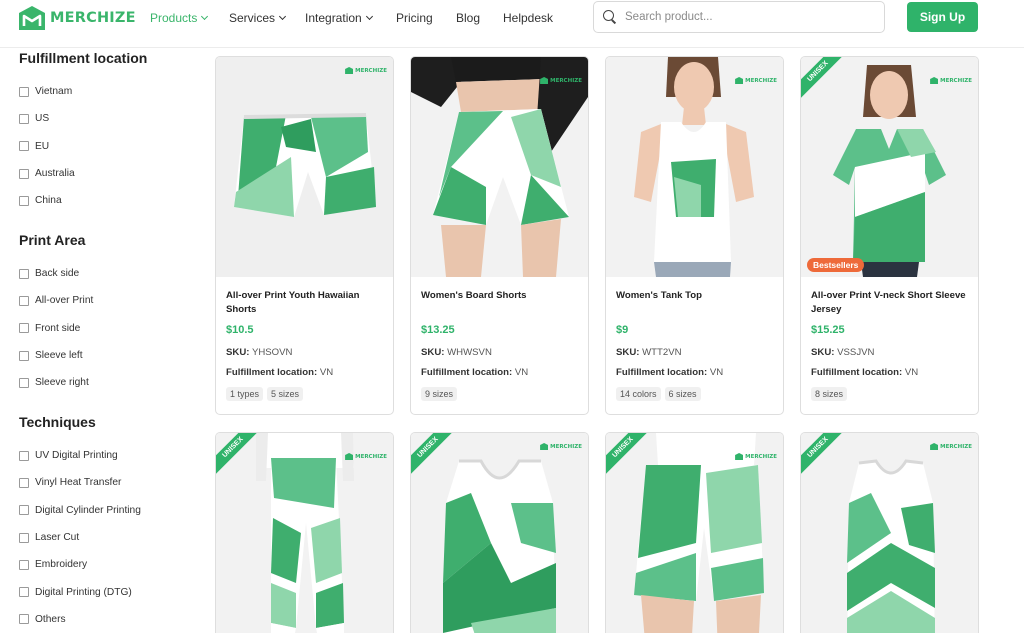 This screenshot has width=1024, height=633. Describe the element at coordinates (56, 300) in the screenshot. I see `filter-option: All-over Print` at that location.